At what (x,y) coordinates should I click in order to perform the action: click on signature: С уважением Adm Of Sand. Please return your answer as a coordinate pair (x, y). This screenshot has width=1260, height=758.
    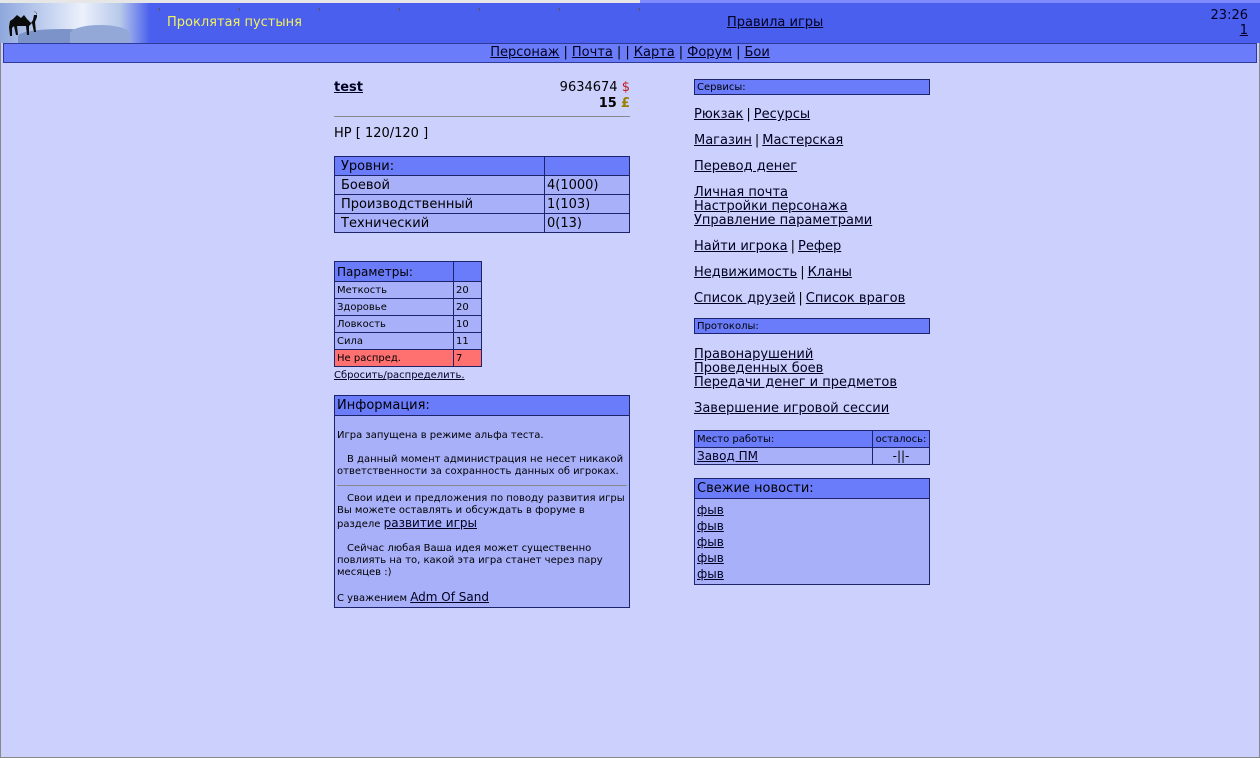
    Looking at the image, I should click on (413, 597).